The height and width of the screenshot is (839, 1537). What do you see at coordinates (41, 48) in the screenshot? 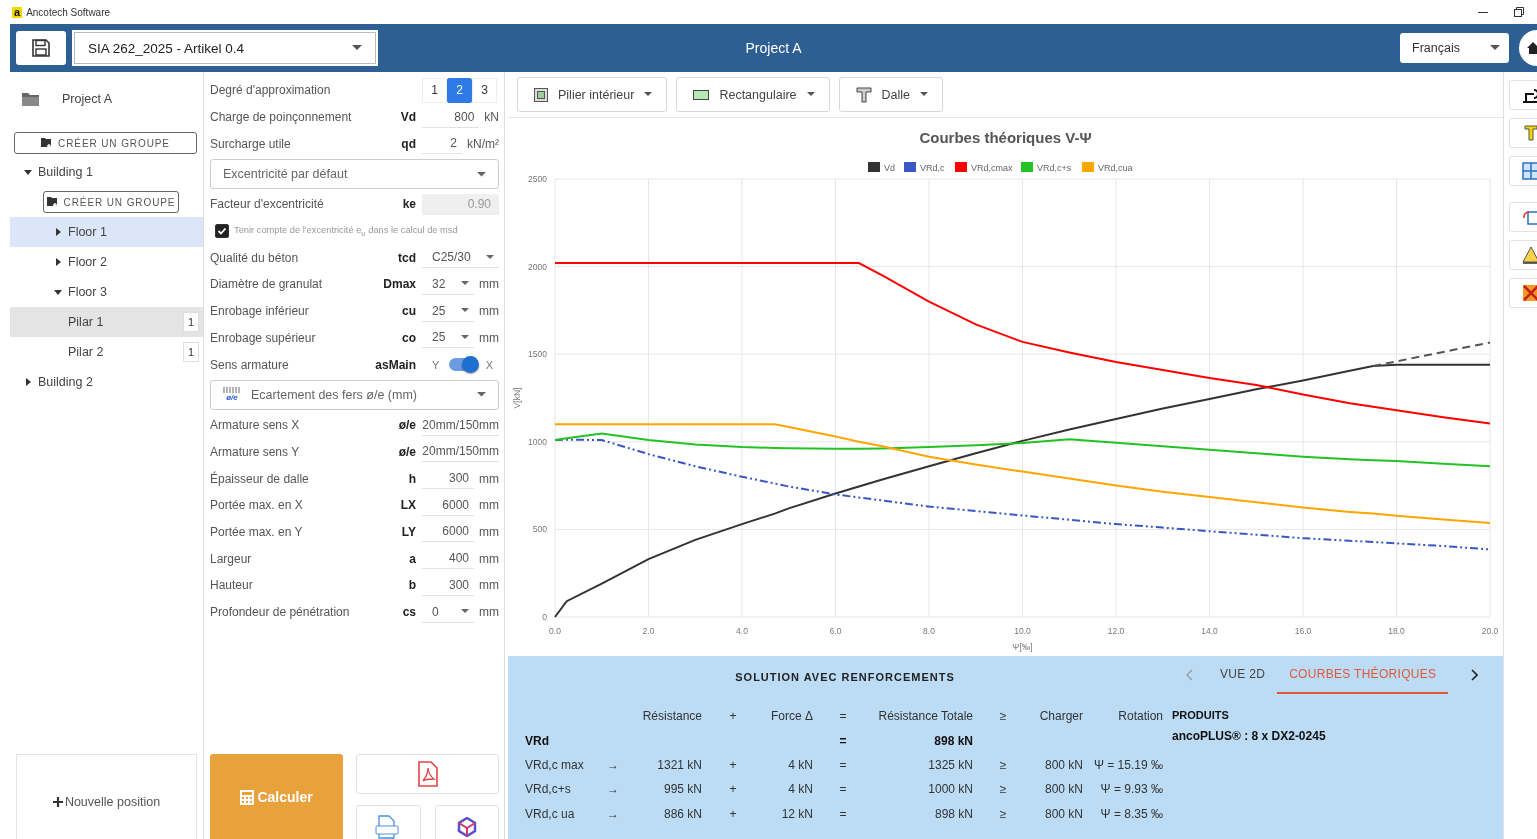
I see `save-button` at bounding box center [41, 48].